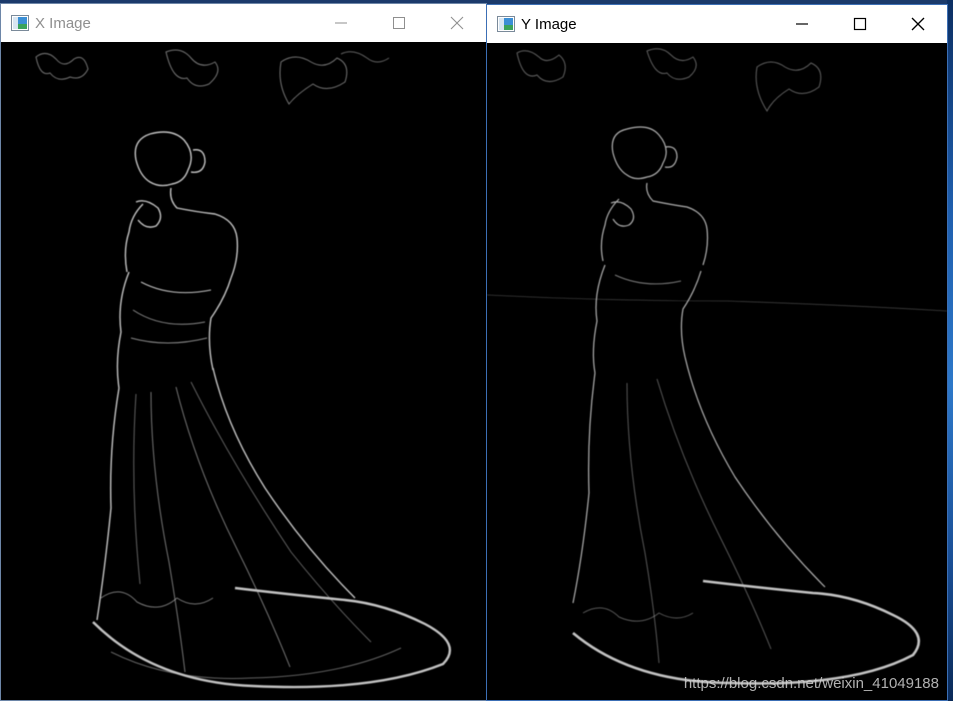  I want to click on y-image-titlebar: Y Image, so click(717, 24).